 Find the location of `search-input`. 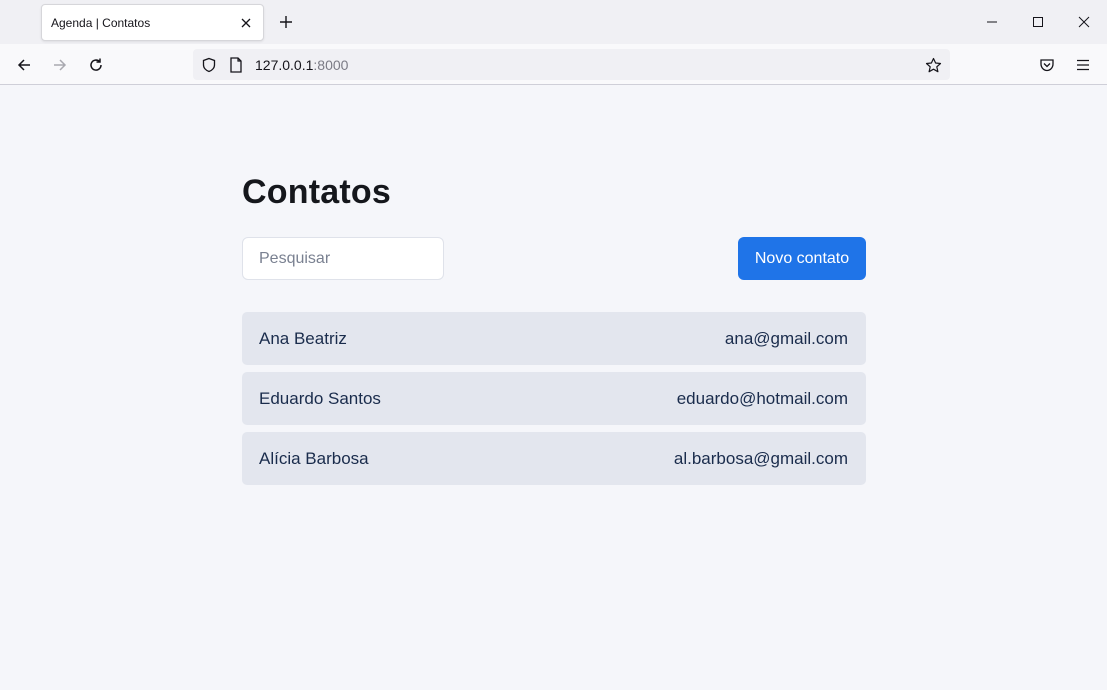

search-input is located at coordinates (343, 258).